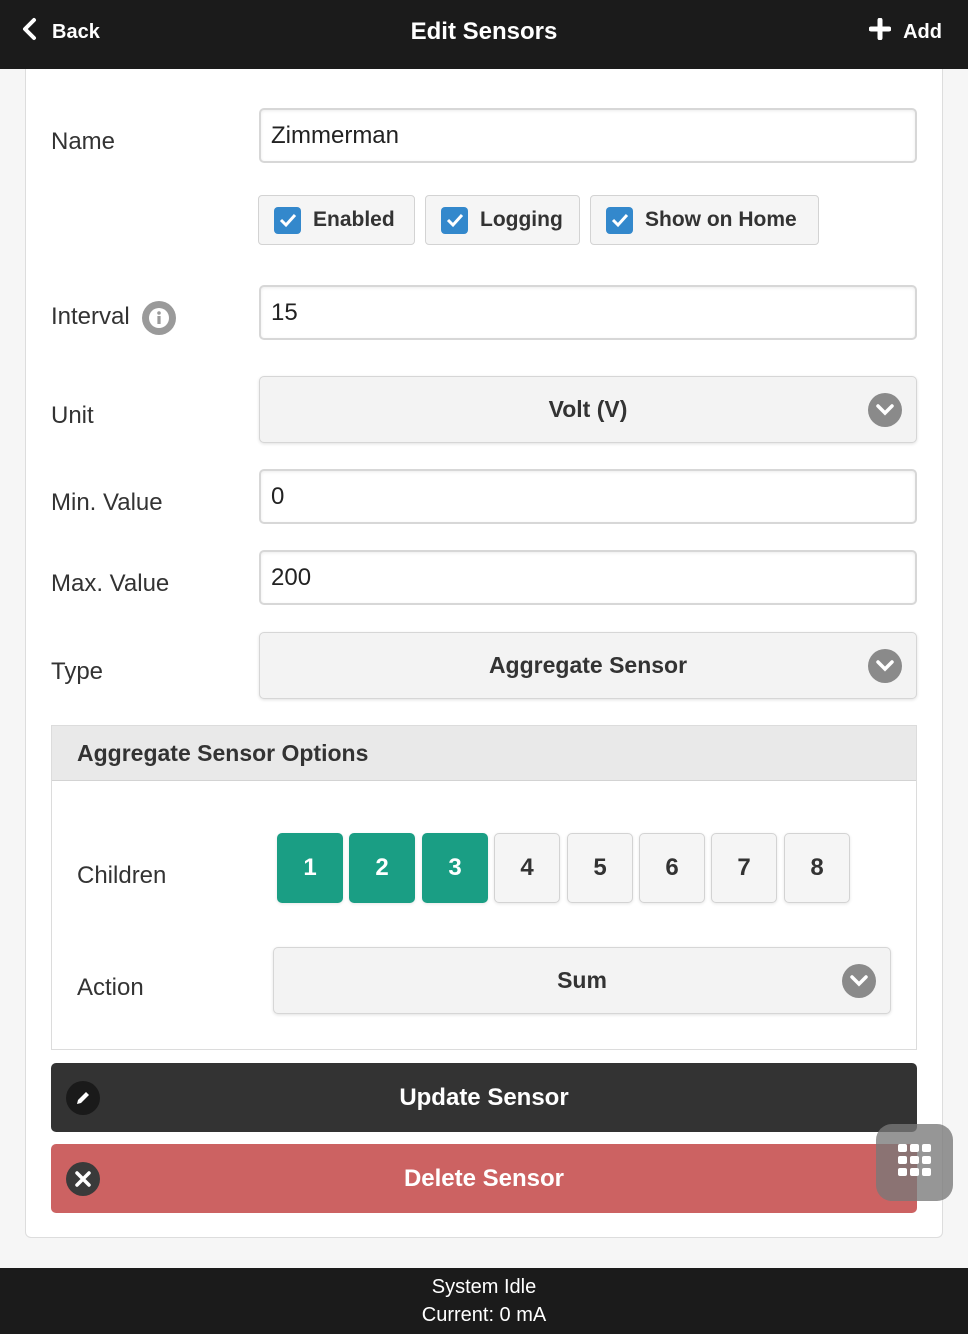  What do you see at coordinates (310, 868) in the screenshot?
I see `child-button-1: 1` at bounding box center [310, 868].